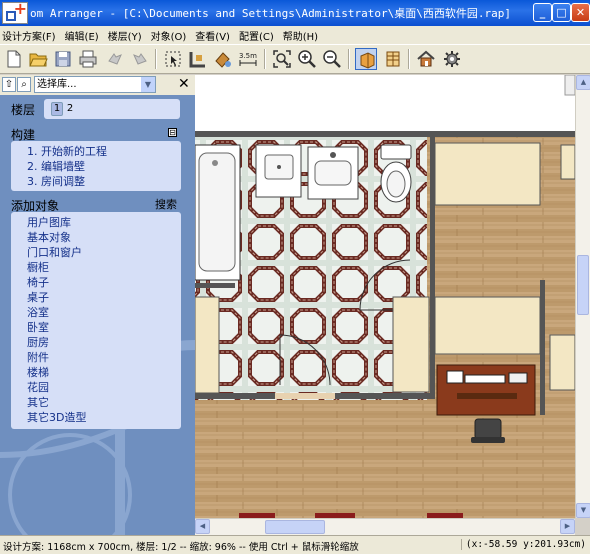 Image resolution: width=590 pixels, height=554 pixels. Describe the element at coordinates (9, 84) in the screenshot. I see `home-nav-icon: ⇧` at that location.